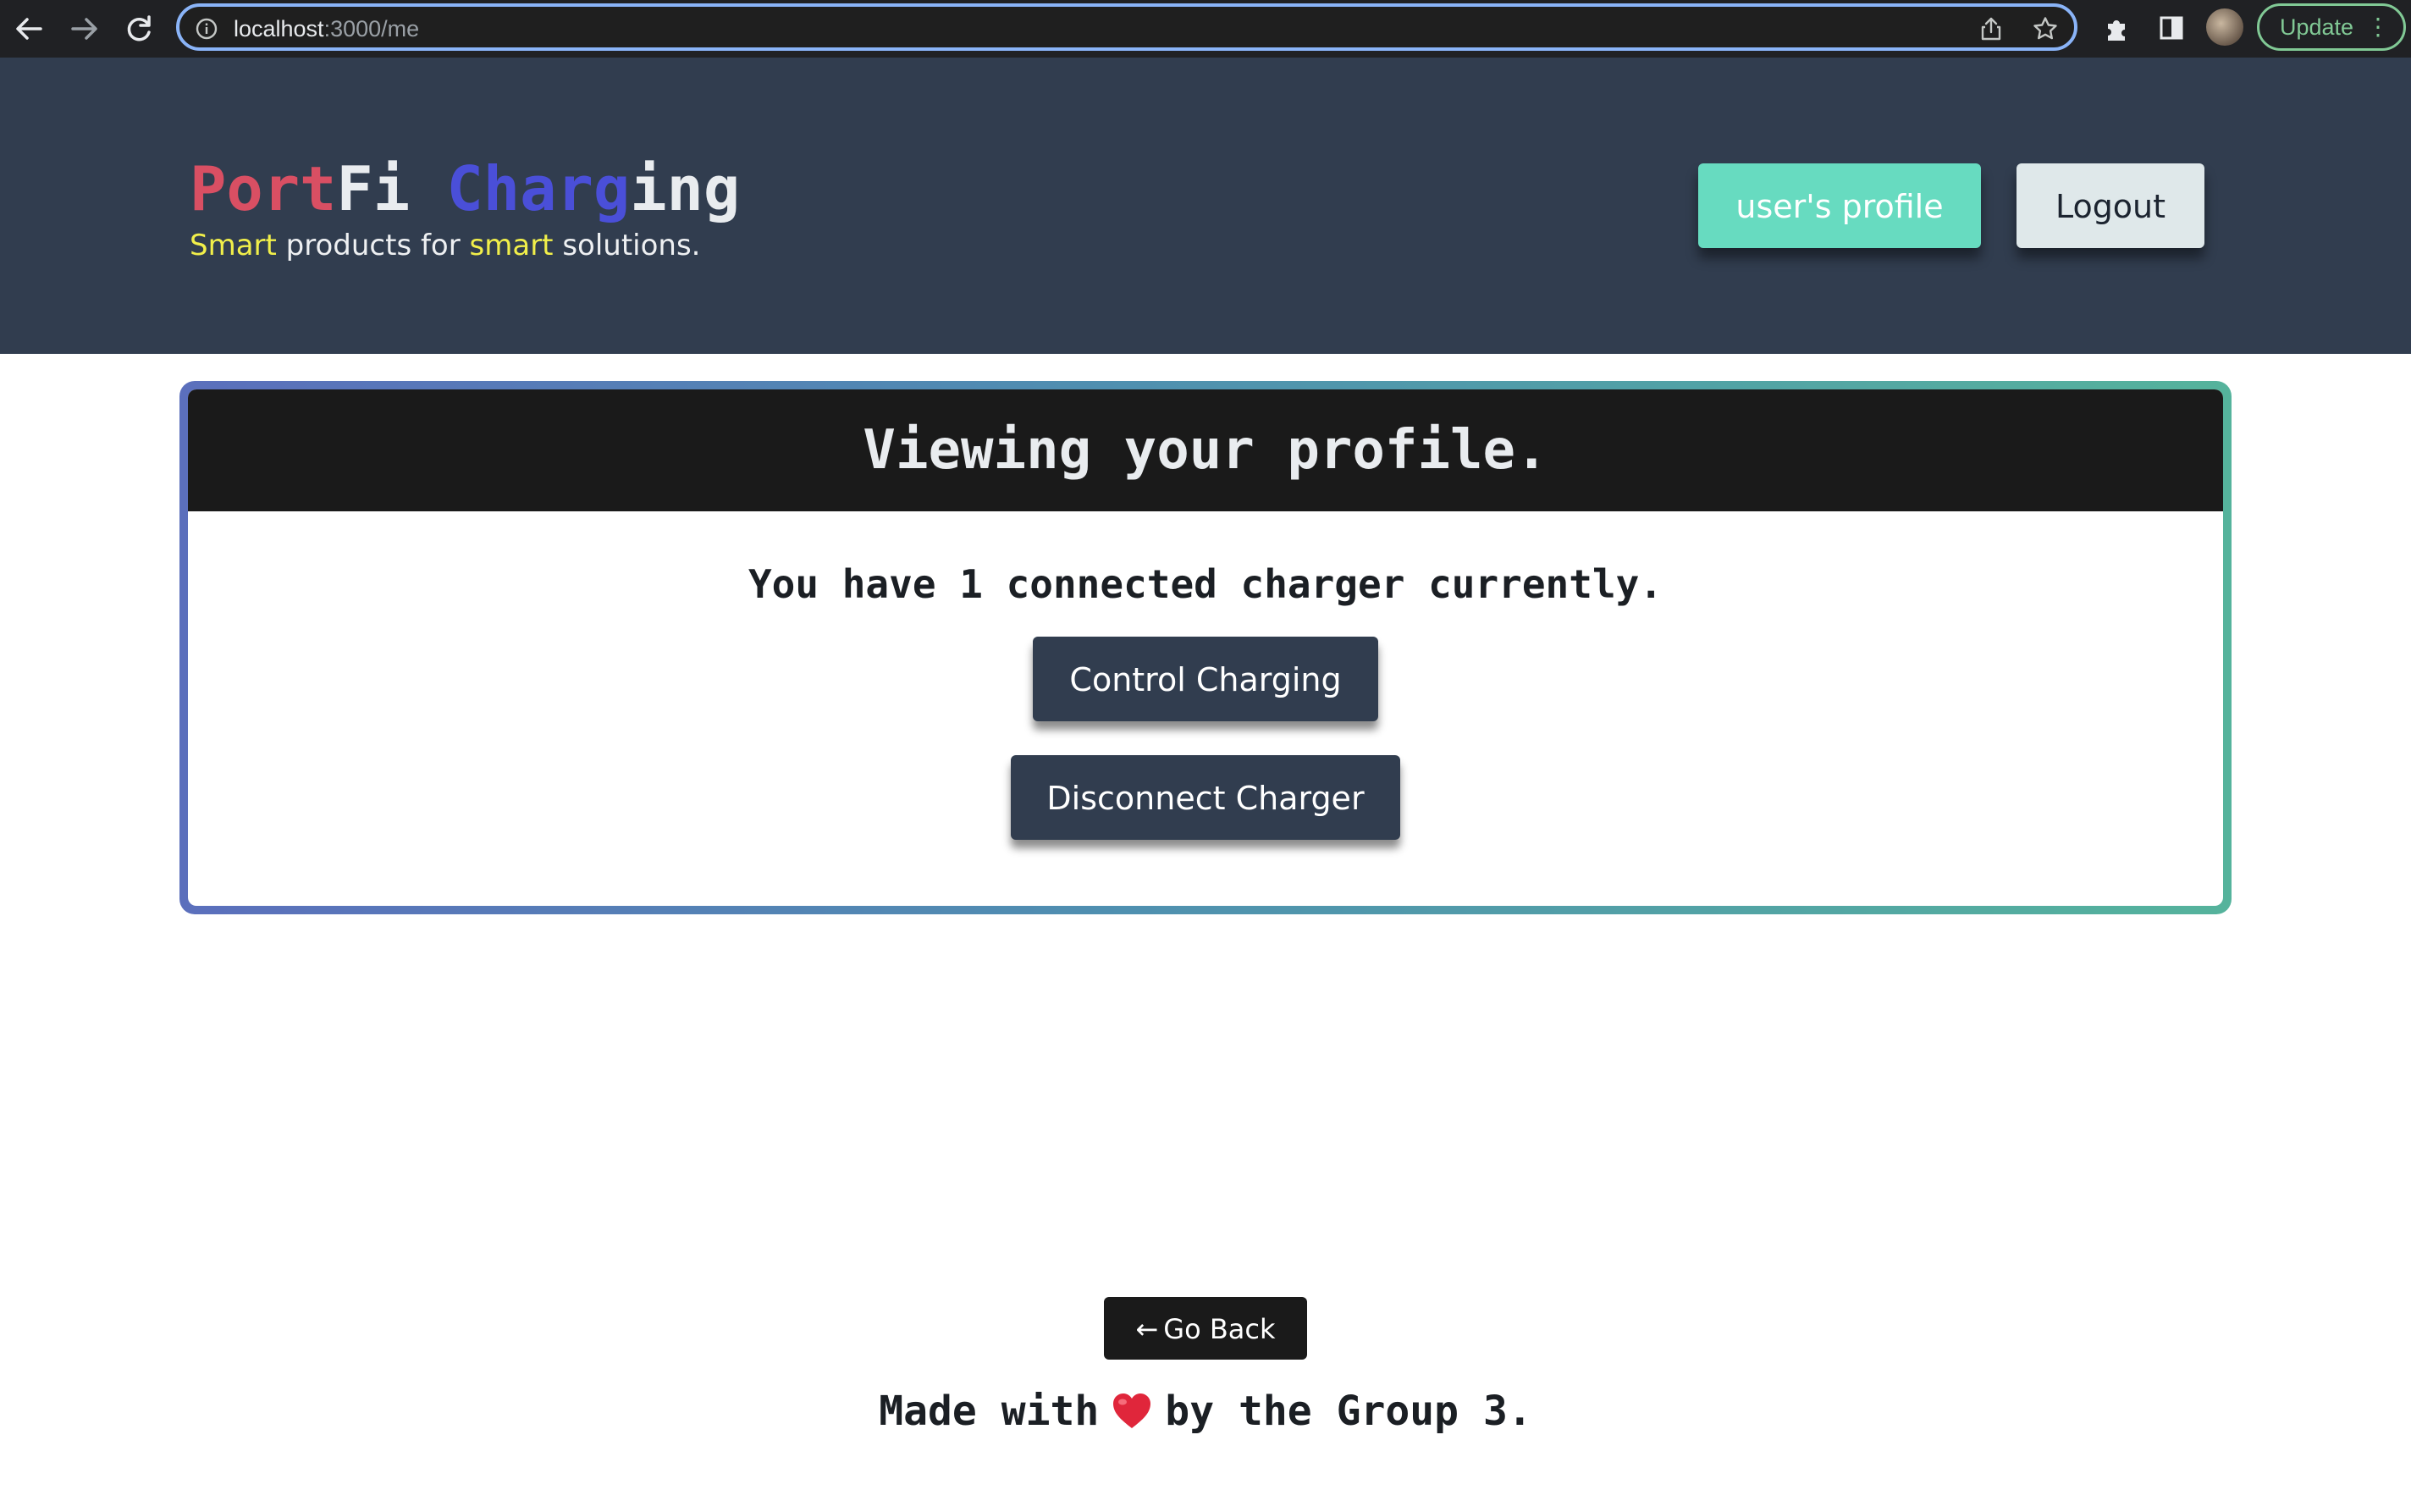  What do you see at coordinates (373, 188) in the screenshot?
I see `brand-part-fi: Fi` at bounding box center [373, 188].